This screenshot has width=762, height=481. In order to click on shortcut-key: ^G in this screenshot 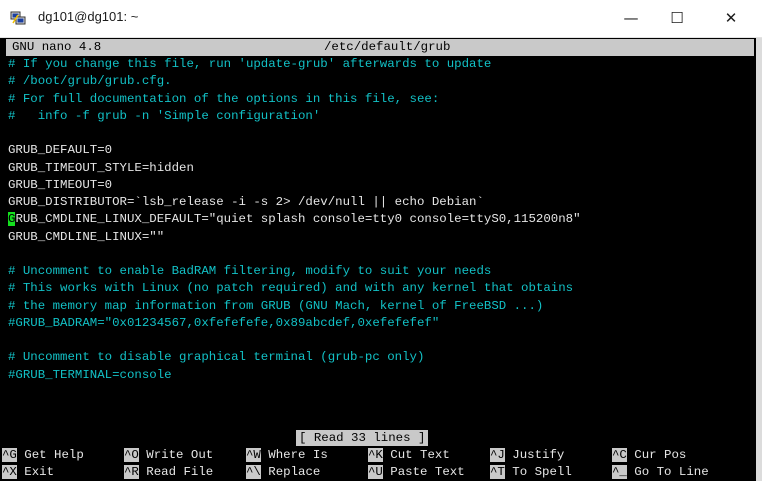, I will do `click(9, 455)`.